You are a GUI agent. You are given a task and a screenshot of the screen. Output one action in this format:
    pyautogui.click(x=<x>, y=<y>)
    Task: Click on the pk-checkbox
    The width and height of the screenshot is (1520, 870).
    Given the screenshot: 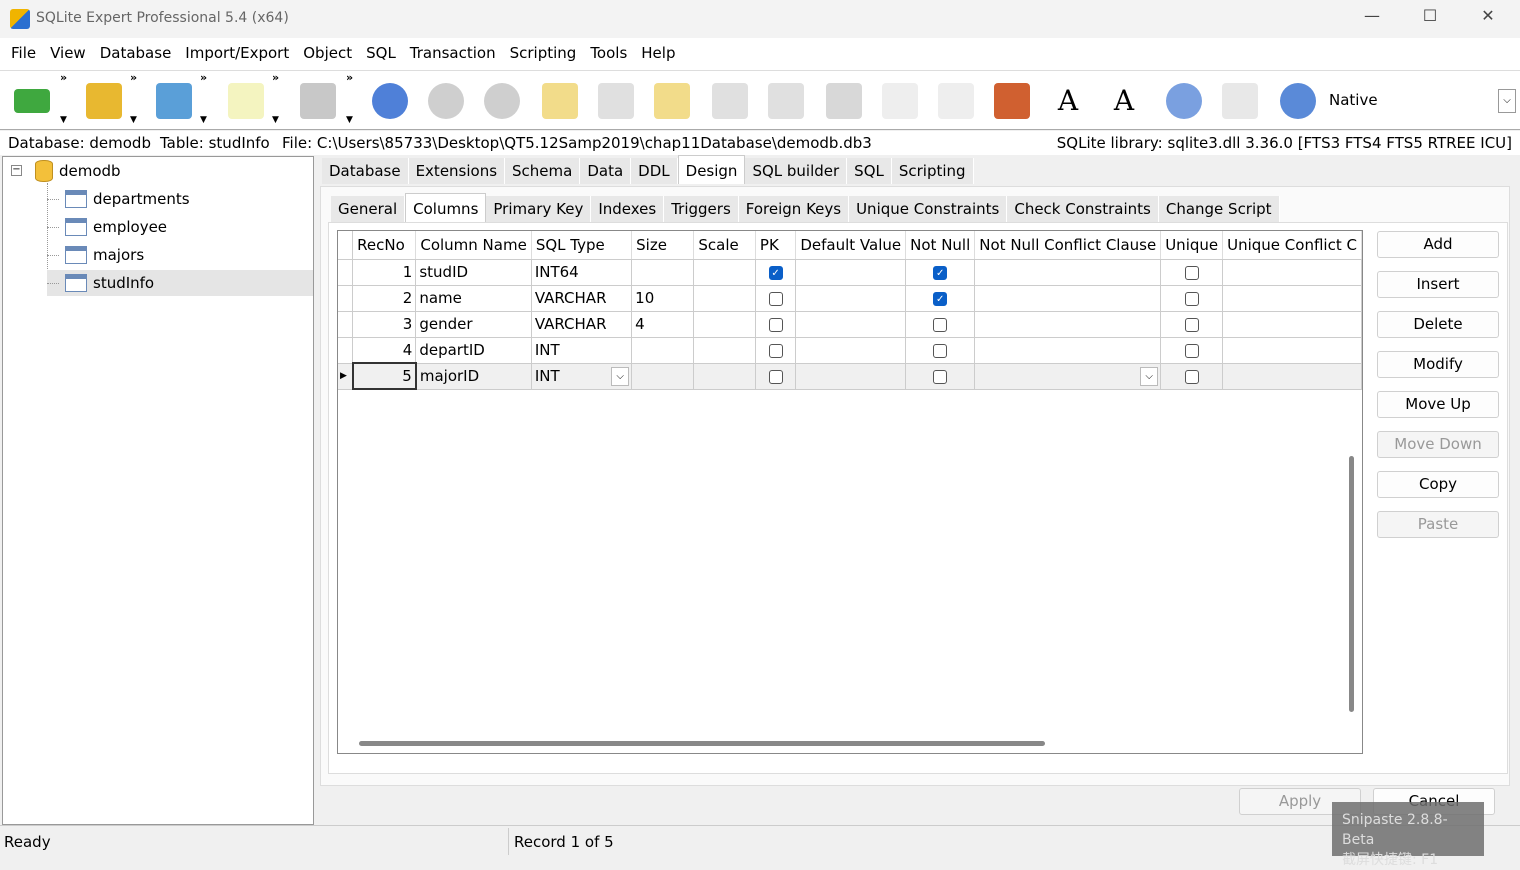 What is the action you would take?
    pyautogui.click(x=775, y=324)
    